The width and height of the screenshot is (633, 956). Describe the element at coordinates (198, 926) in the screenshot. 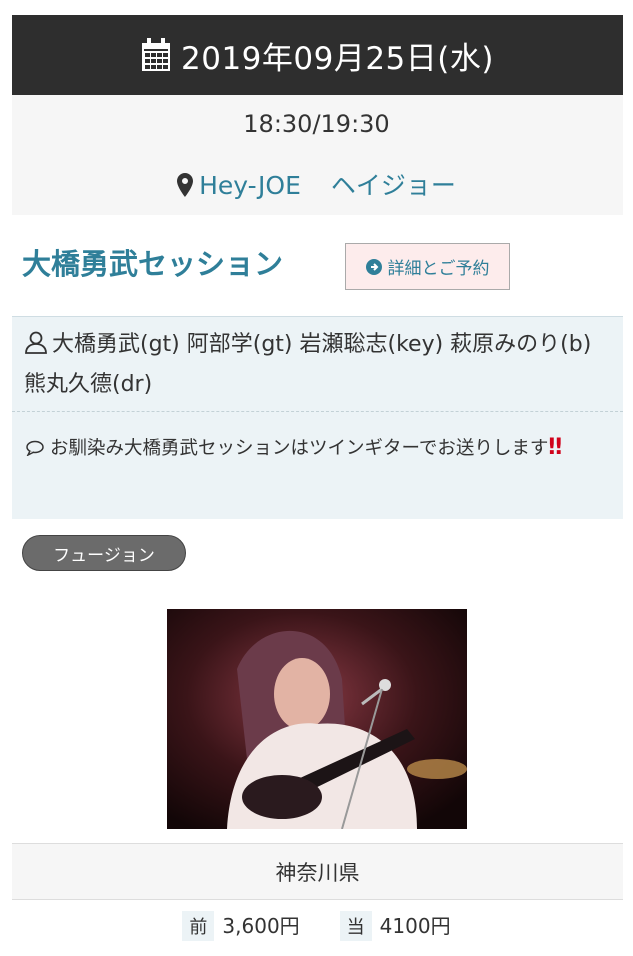

I see `advance-label: 前` at that location.